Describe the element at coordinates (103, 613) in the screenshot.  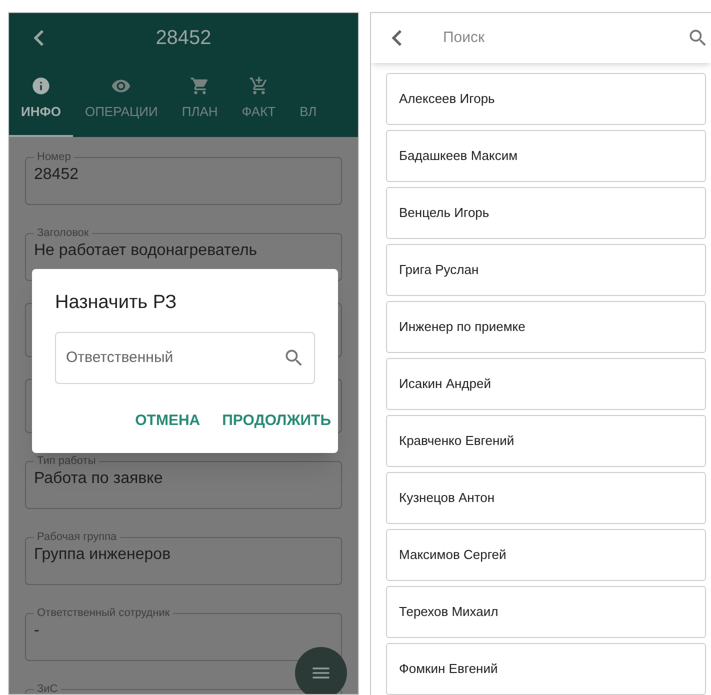
I see `field-label: Ответственный сотрудник` at that location.